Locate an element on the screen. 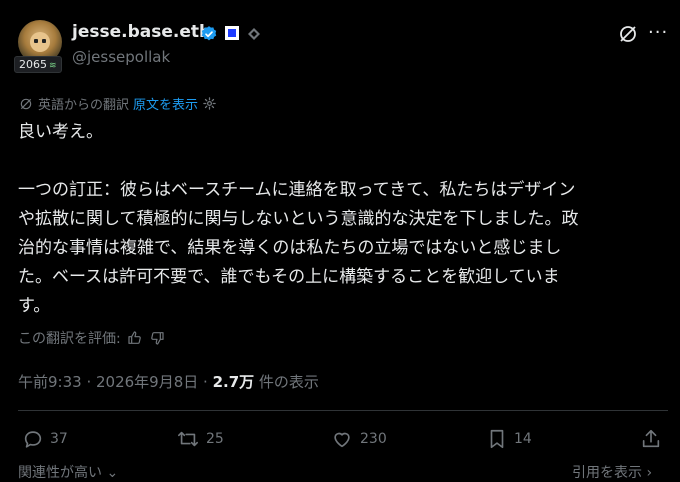 Image resolution: width=680 pixels, height=482 pixels. rate-label: この翻訳を評価: is located at coordinates (69, 339).